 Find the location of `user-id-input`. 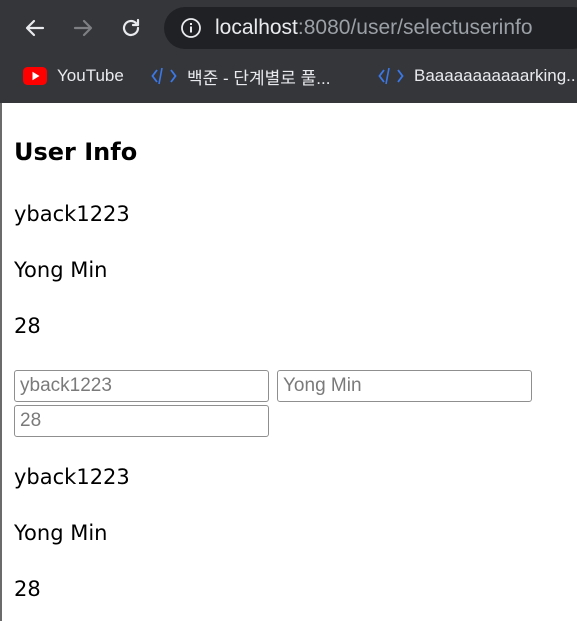

user-id-input is located at coordinates (141, 386).